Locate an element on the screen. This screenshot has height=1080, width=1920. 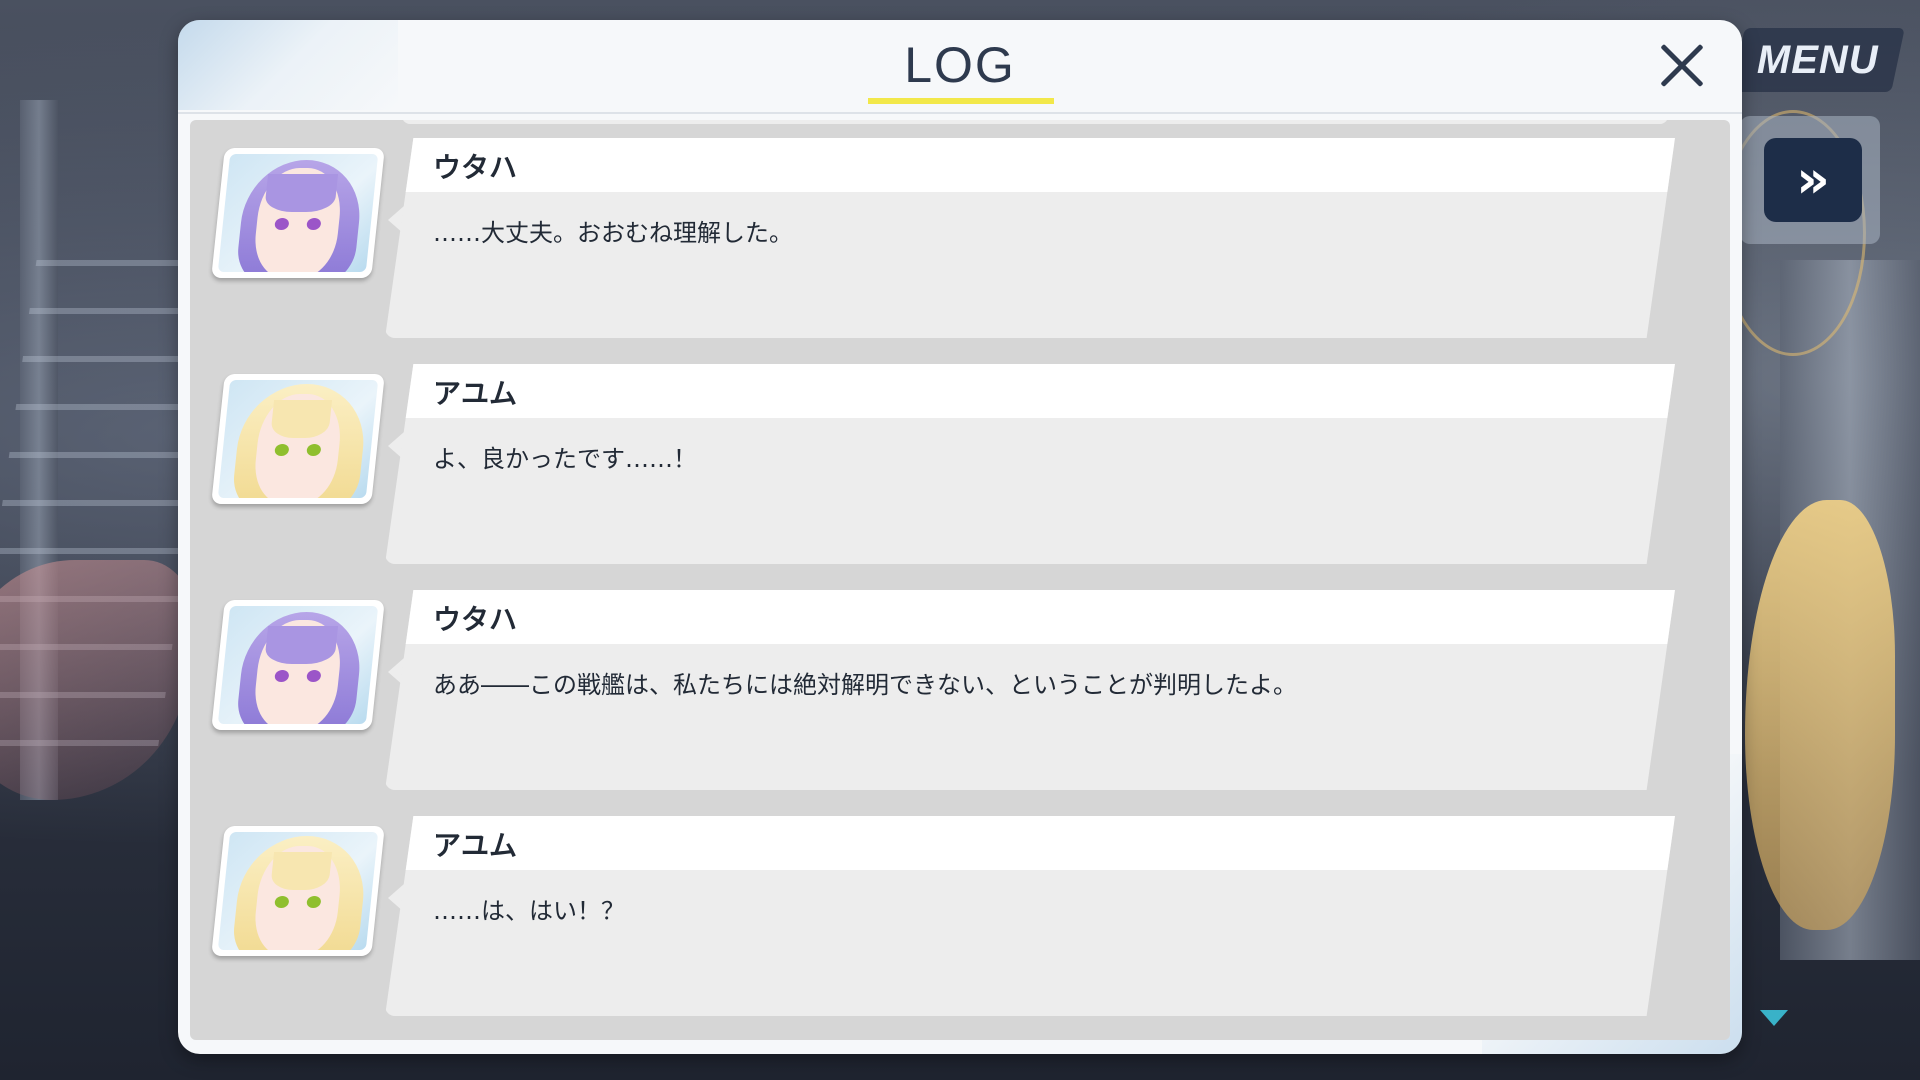
speech-bubble: ウタハ ああ――この戦艦は、私たちには絶対解明できない、ということが判明したよ。 is located at coordinates (1030, 690).